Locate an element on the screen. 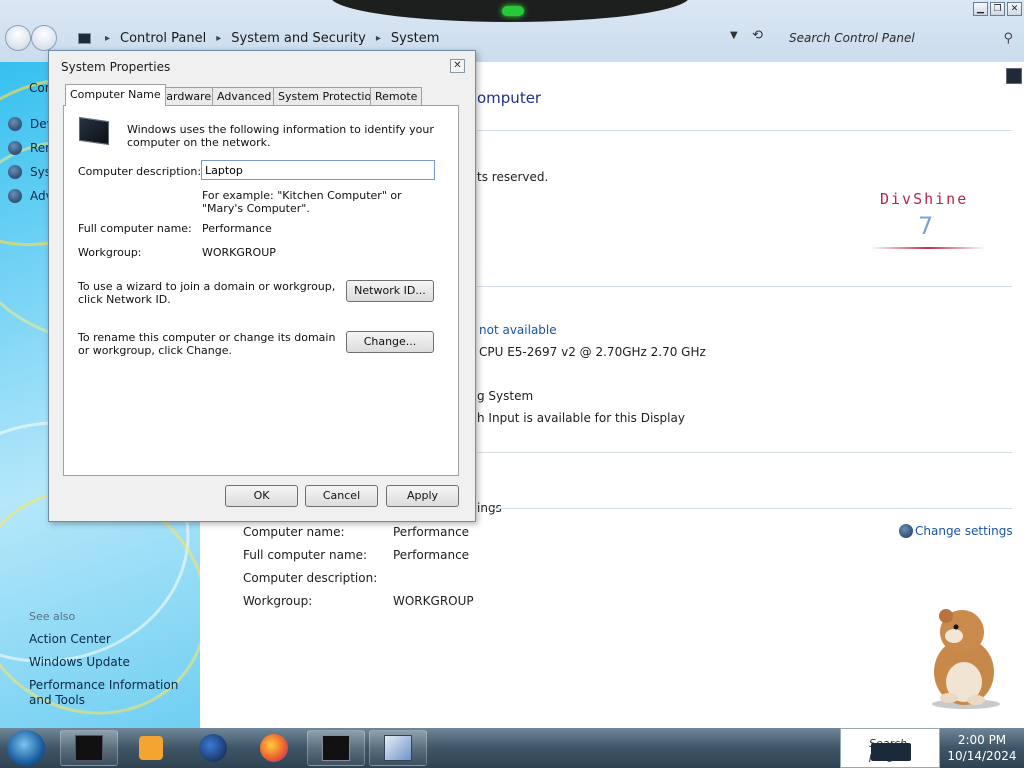  tab-computer-name: Computer Name is located at coordinates (115, 95).